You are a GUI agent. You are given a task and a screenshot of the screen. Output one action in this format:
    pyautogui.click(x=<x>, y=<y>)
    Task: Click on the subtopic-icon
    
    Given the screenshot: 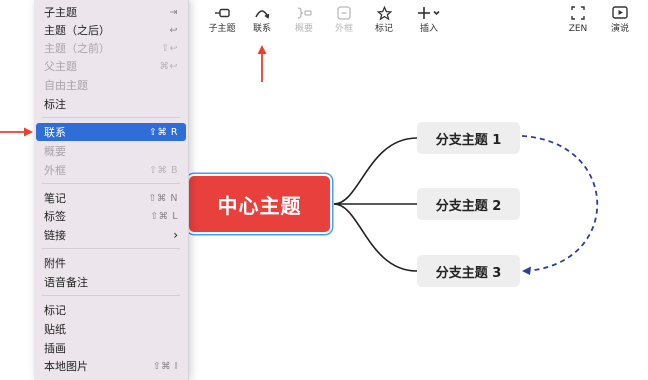 What is the action you would take?
    pyautogui.click(x=222, y=13)
    